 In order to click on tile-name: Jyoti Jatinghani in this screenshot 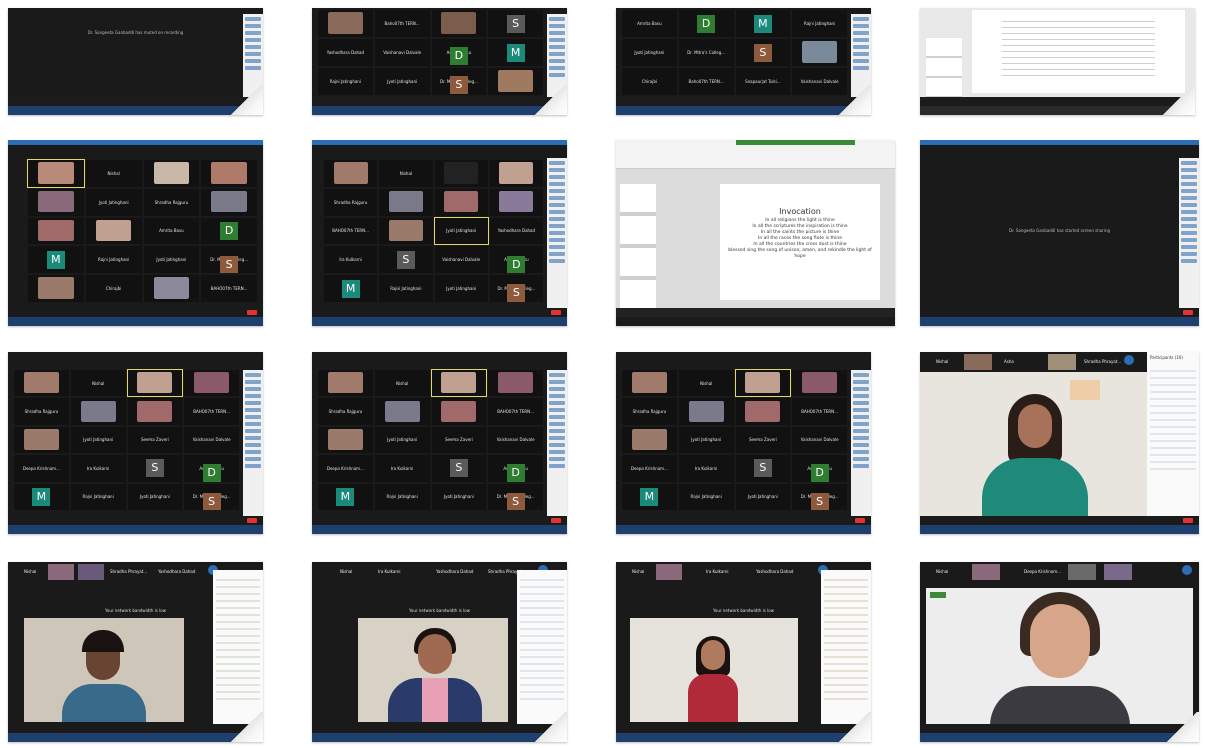, I will do `click(402, 440)`.